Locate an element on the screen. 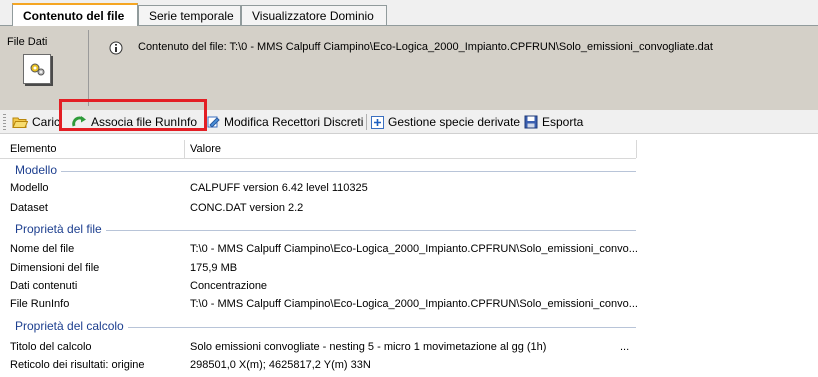 This screenshot has width=818, height=377. section-proprieta-file: Proprietà del file is located at coordinates (318, 230).